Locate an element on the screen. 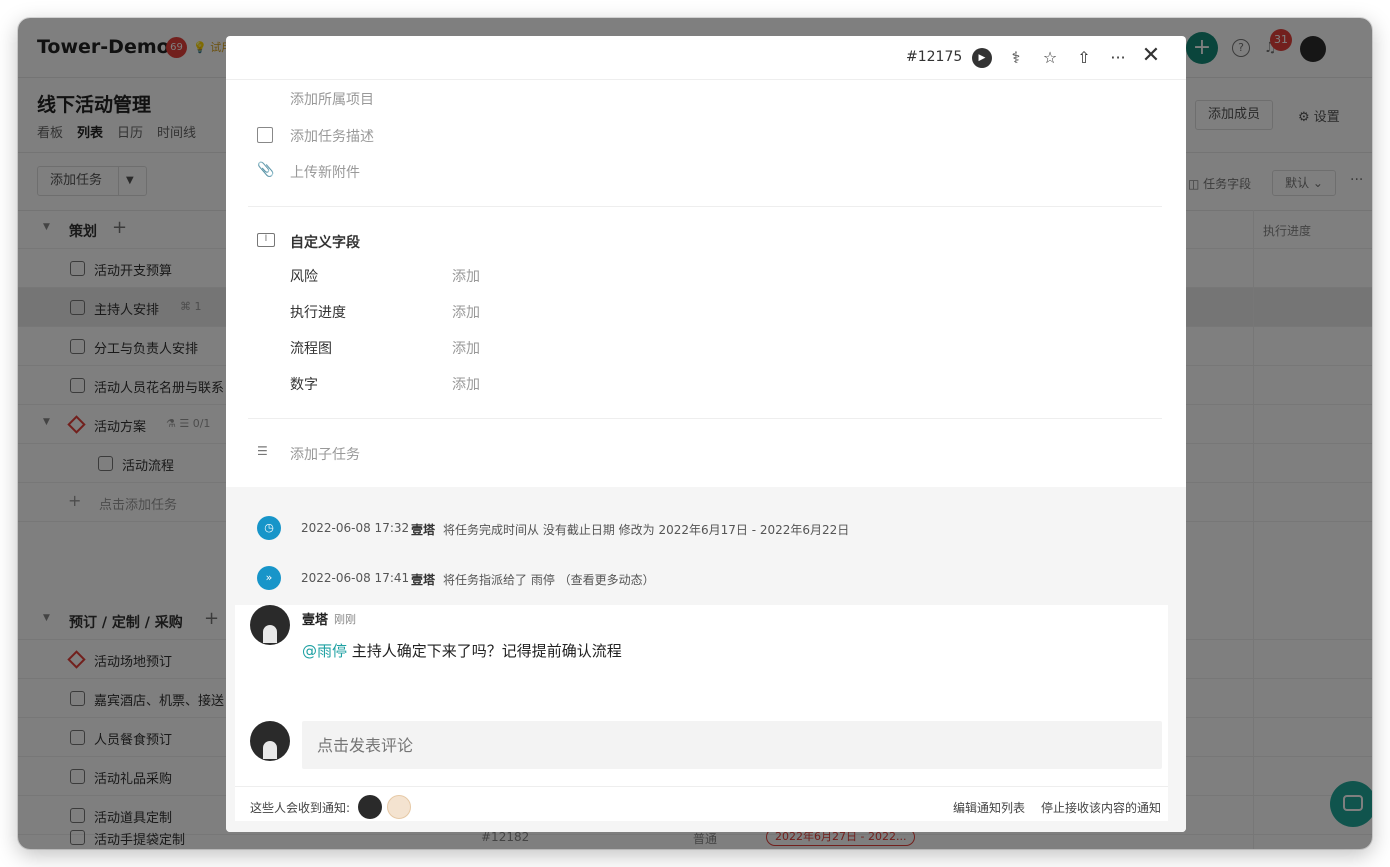  paperclip-icon: 📎 is located at coordinates (266, 170).